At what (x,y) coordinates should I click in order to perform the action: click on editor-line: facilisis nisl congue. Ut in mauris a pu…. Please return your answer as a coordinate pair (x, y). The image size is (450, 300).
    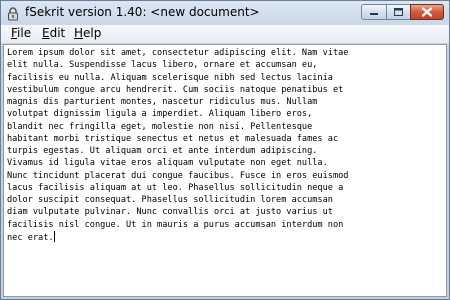
    Looking at the image, I should click on (175, 224).